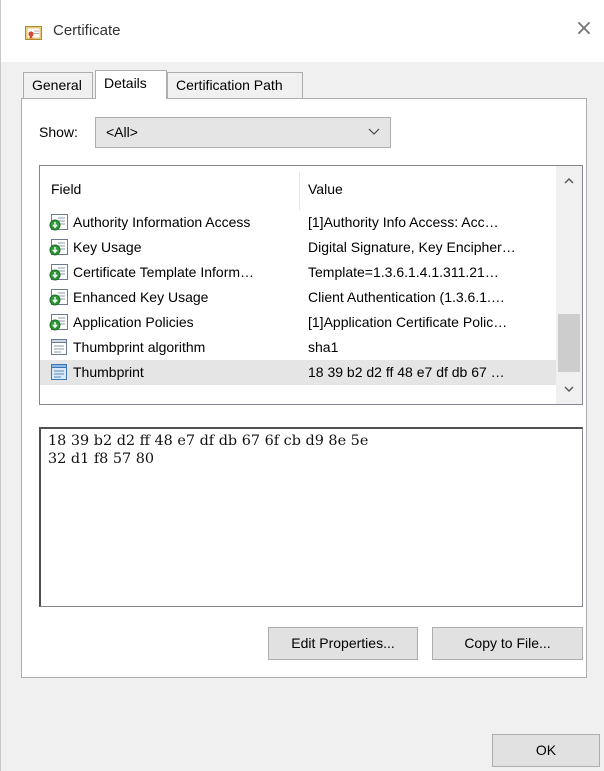  I want to click on chevron-up-icon, so click(569, 188).